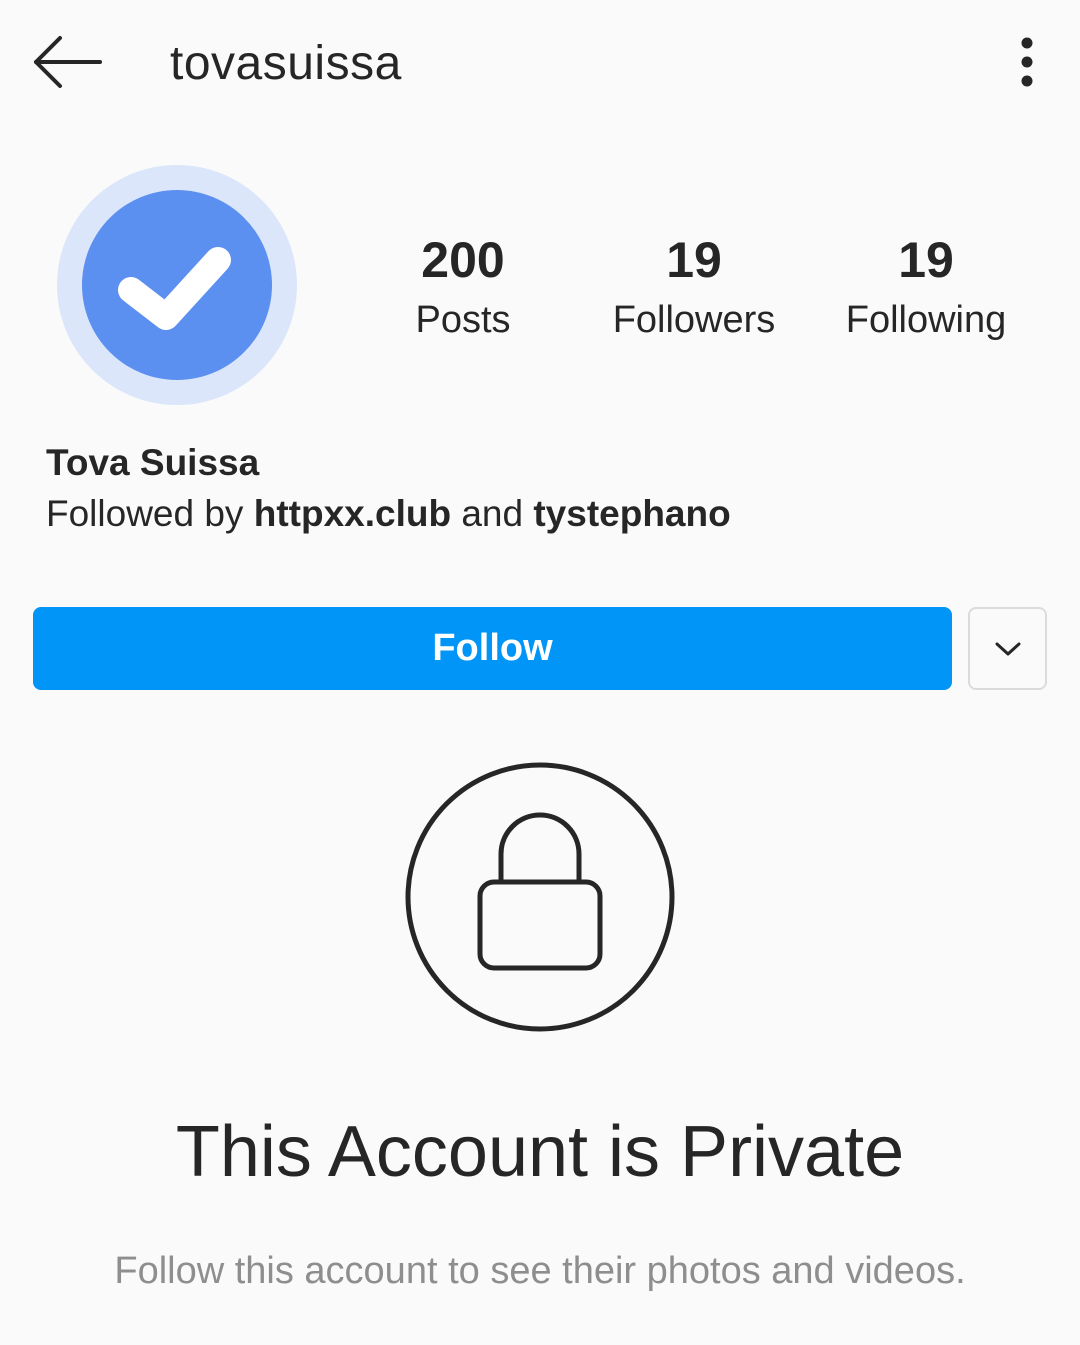  I want to click on vertical-ellipsis-icon, so click(1027, 62).